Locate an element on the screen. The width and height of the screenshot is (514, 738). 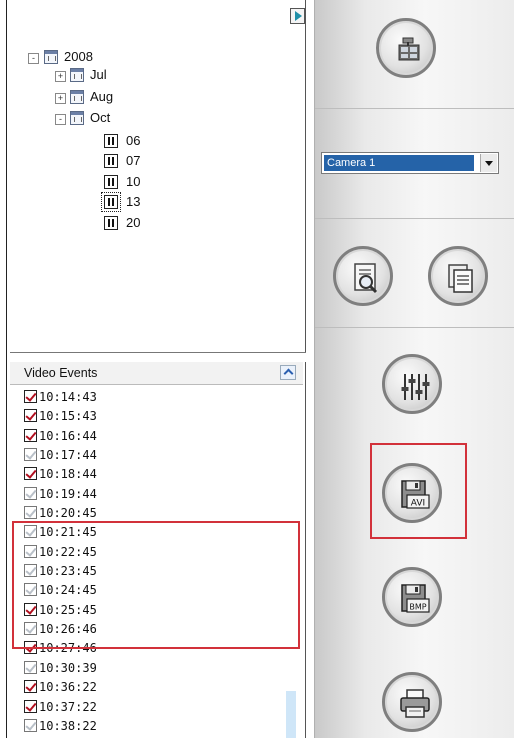
event-time: 10:38:22 is located at coordinates (68, 725).